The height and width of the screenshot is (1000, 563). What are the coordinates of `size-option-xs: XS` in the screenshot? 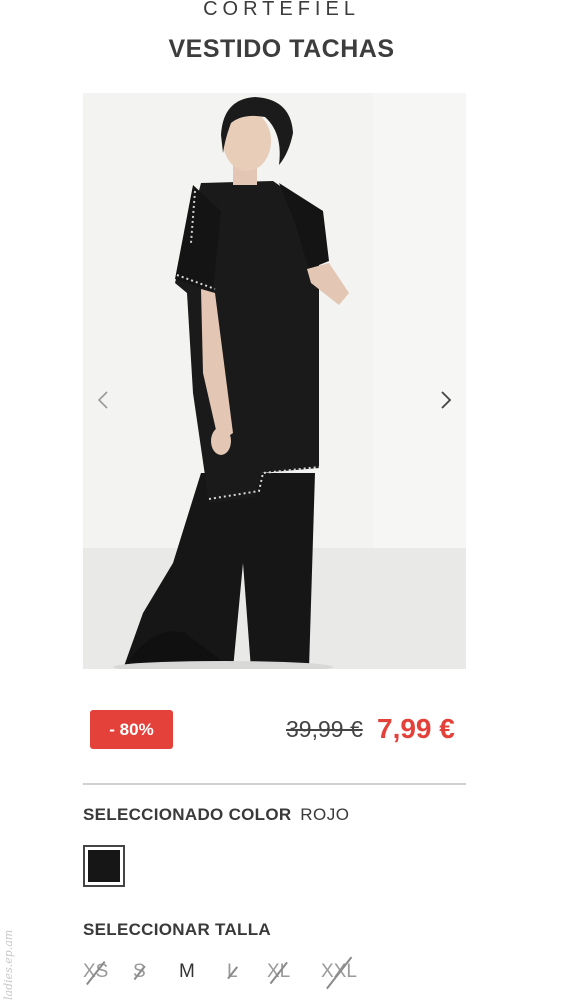 It's located at (95, 972).